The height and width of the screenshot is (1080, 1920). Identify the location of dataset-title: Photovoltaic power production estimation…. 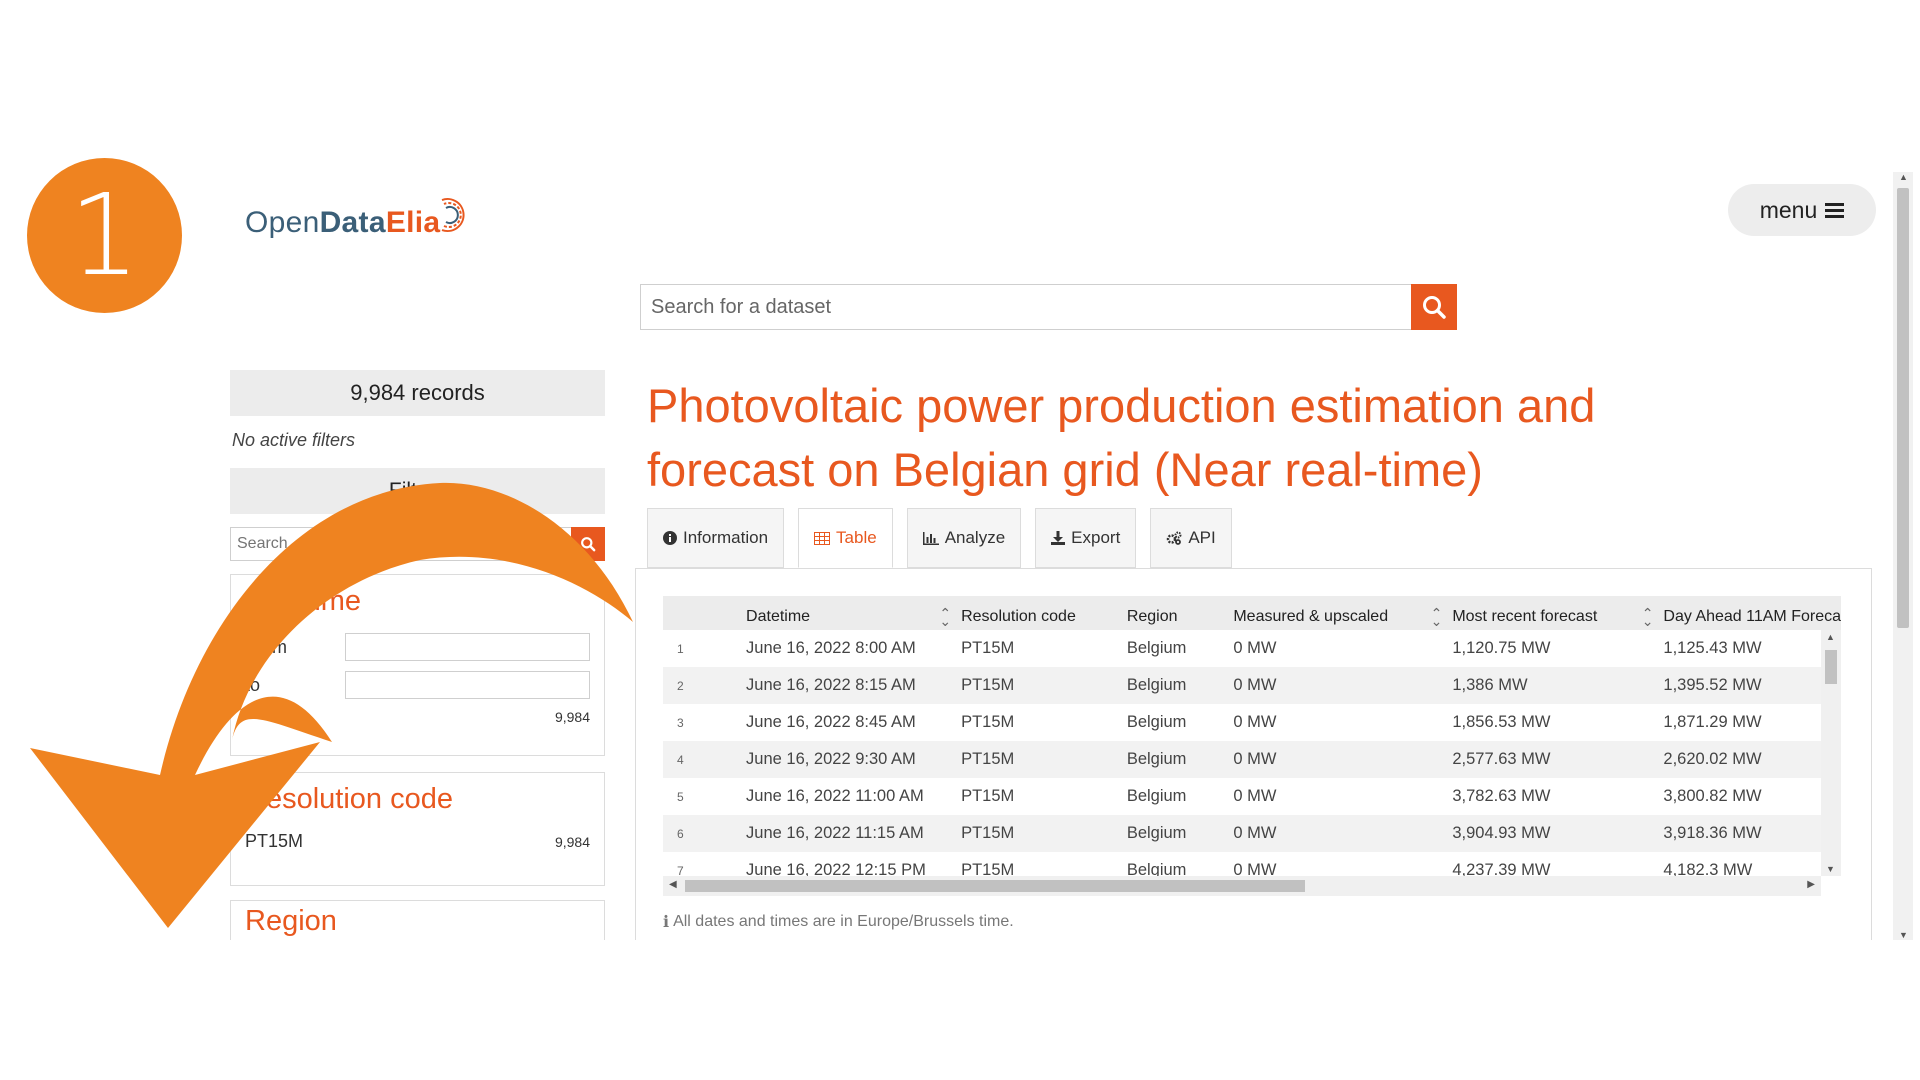
(1121, 437).